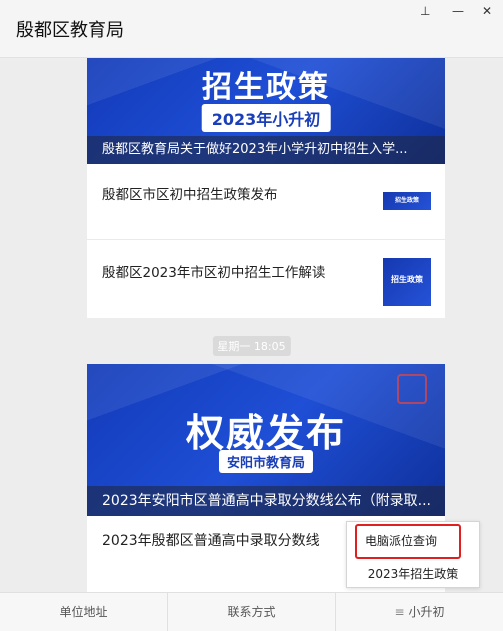 The width and height of the screenshot is (503, 631). What do you see at coordinates (412, 389) in the screenshot?
I see `seal-stamp` at bounding box center [412, 389].